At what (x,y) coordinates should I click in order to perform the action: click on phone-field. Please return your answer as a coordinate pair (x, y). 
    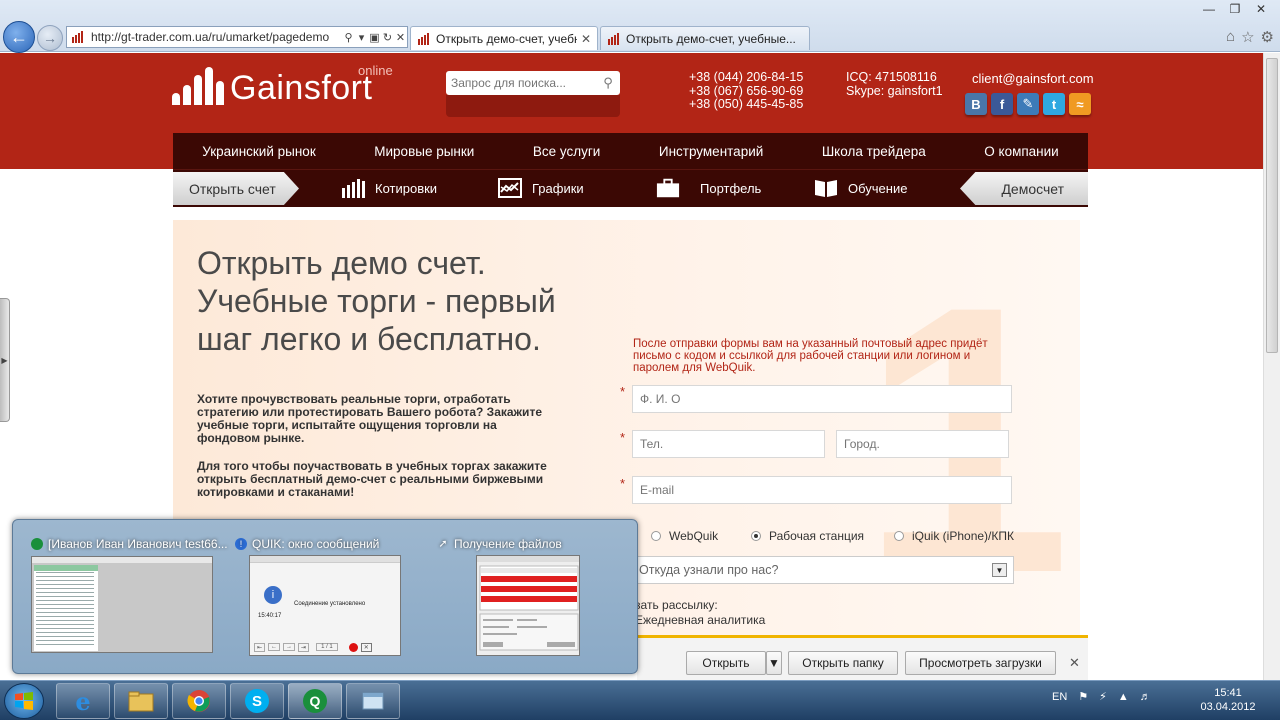
    Looking at the image, I should click on (728, 444).